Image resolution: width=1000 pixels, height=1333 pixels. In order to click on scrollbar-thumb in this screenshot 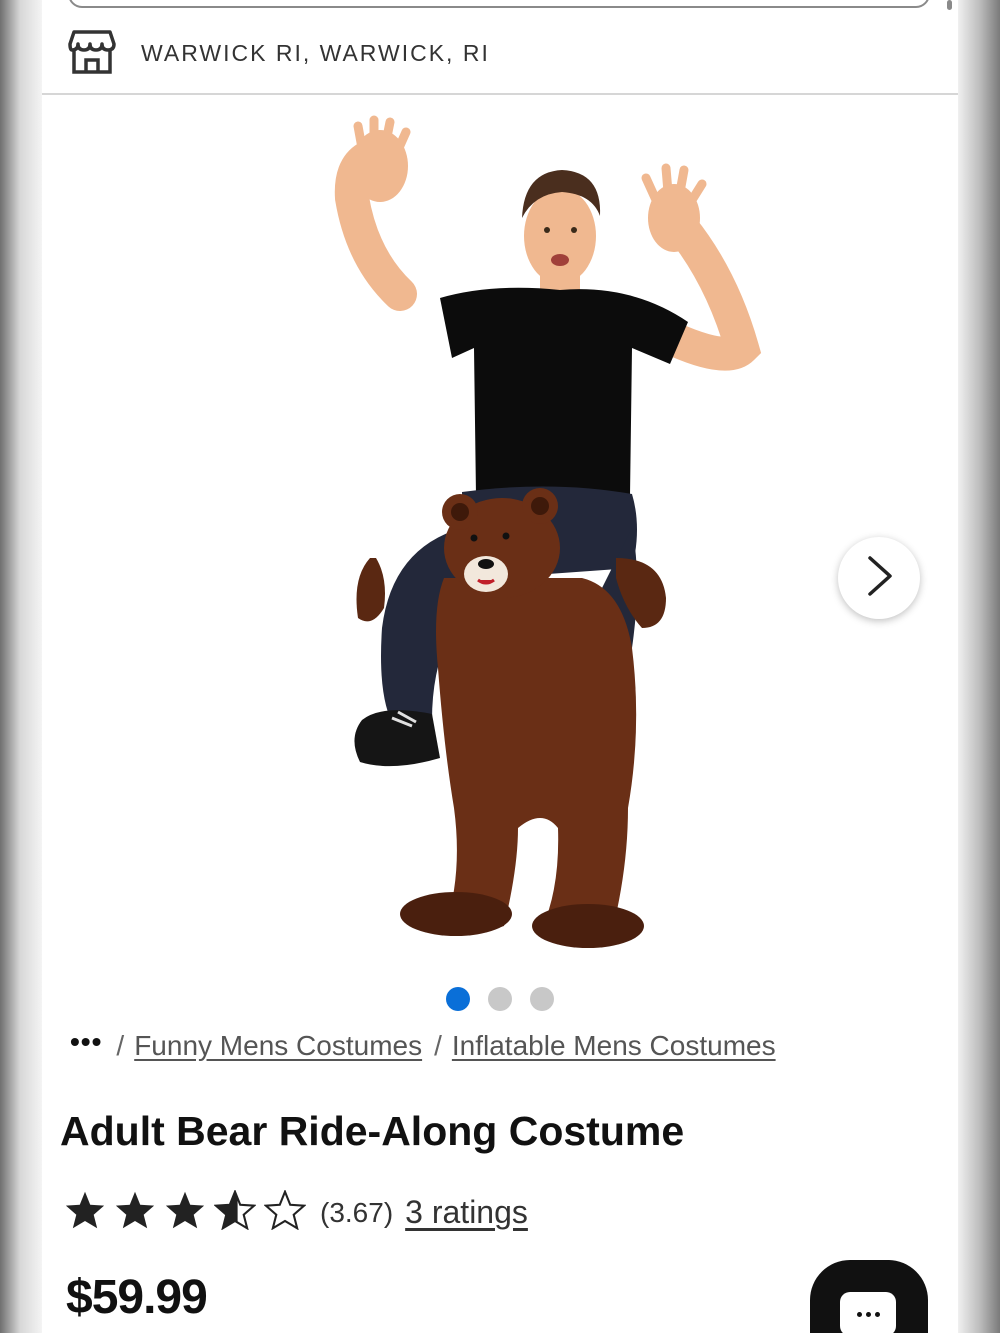, I will do `click(949, 5)`.